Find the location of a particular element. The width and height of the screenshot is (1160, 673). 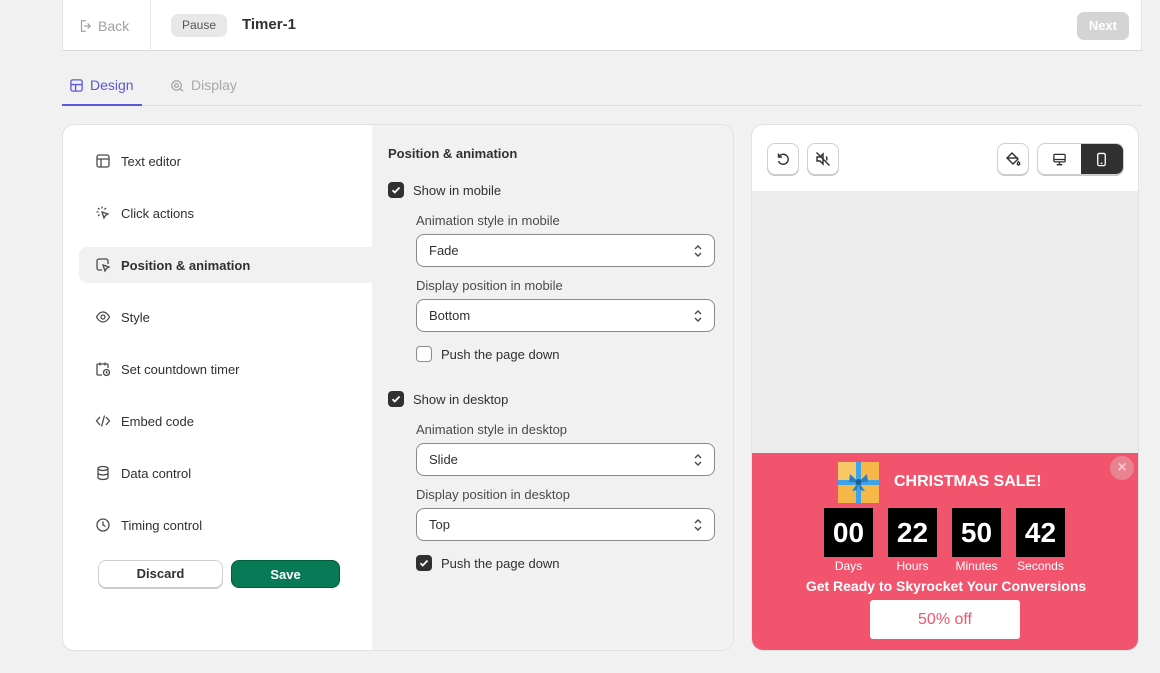

menu-item-data-control: Data control is located at coordinates (226, 473).